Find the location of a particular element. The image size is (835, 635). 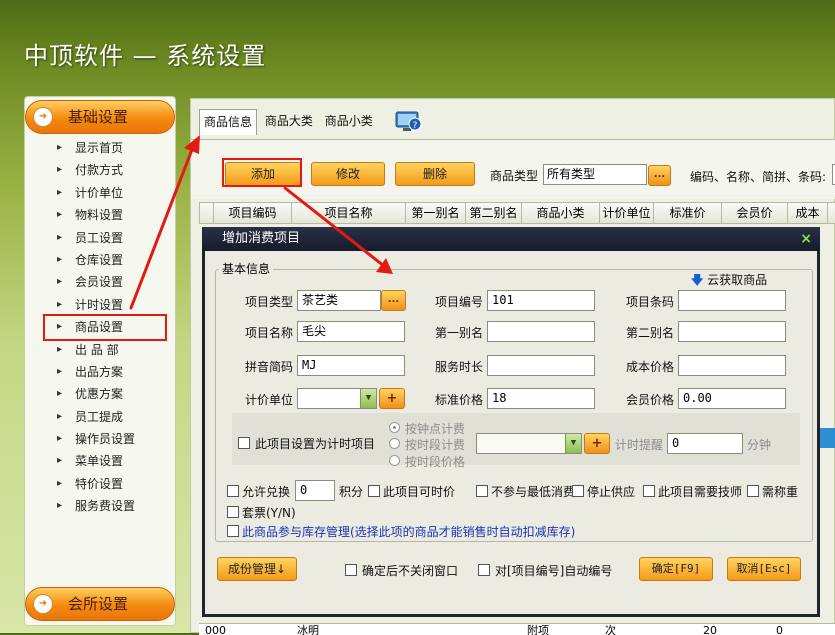

sidebar-item-staff: 员工设置 is located at coordinates (109, 238).